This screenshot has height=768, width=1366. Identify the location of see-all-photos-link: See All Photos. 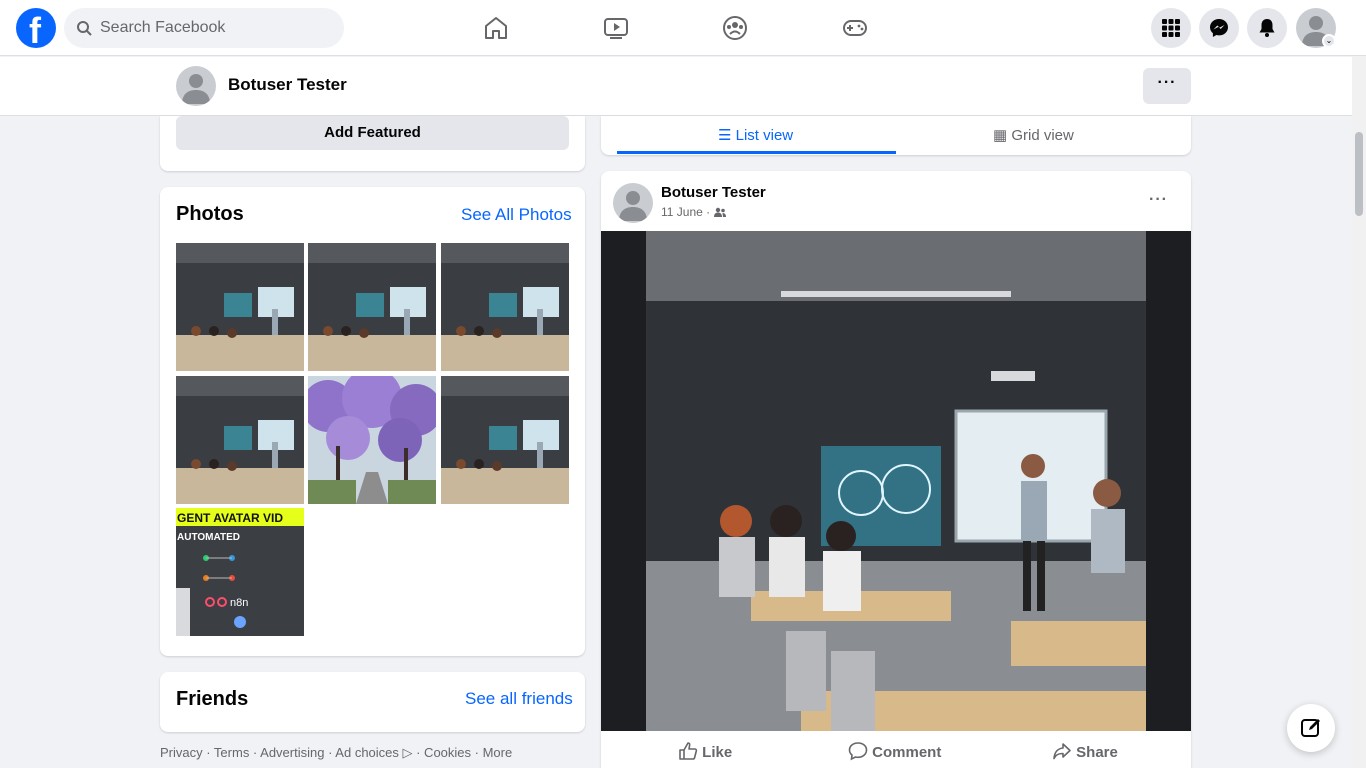
(516, 215).